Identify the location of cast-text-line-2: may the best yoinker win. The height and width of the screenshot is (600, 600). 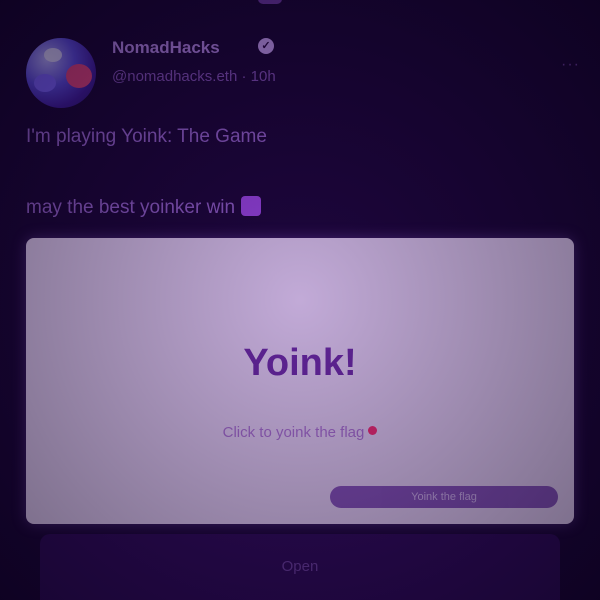
(144, 207).